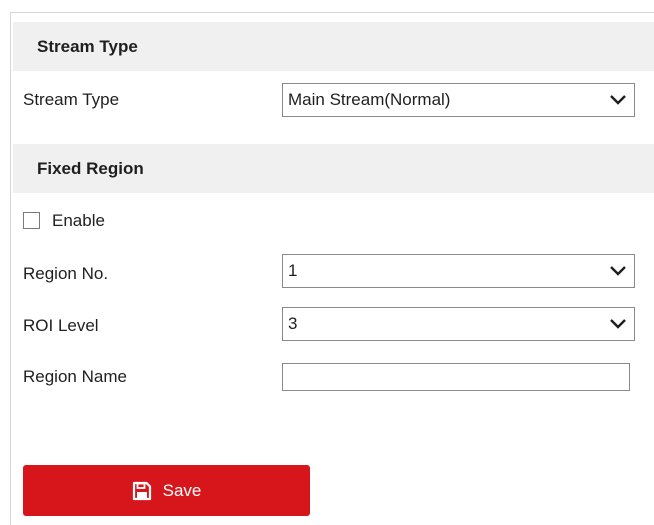 Image resolution: width=654 pixels, height=525 pixels. I want to click on region-no-select: 1, so click(458, 271).